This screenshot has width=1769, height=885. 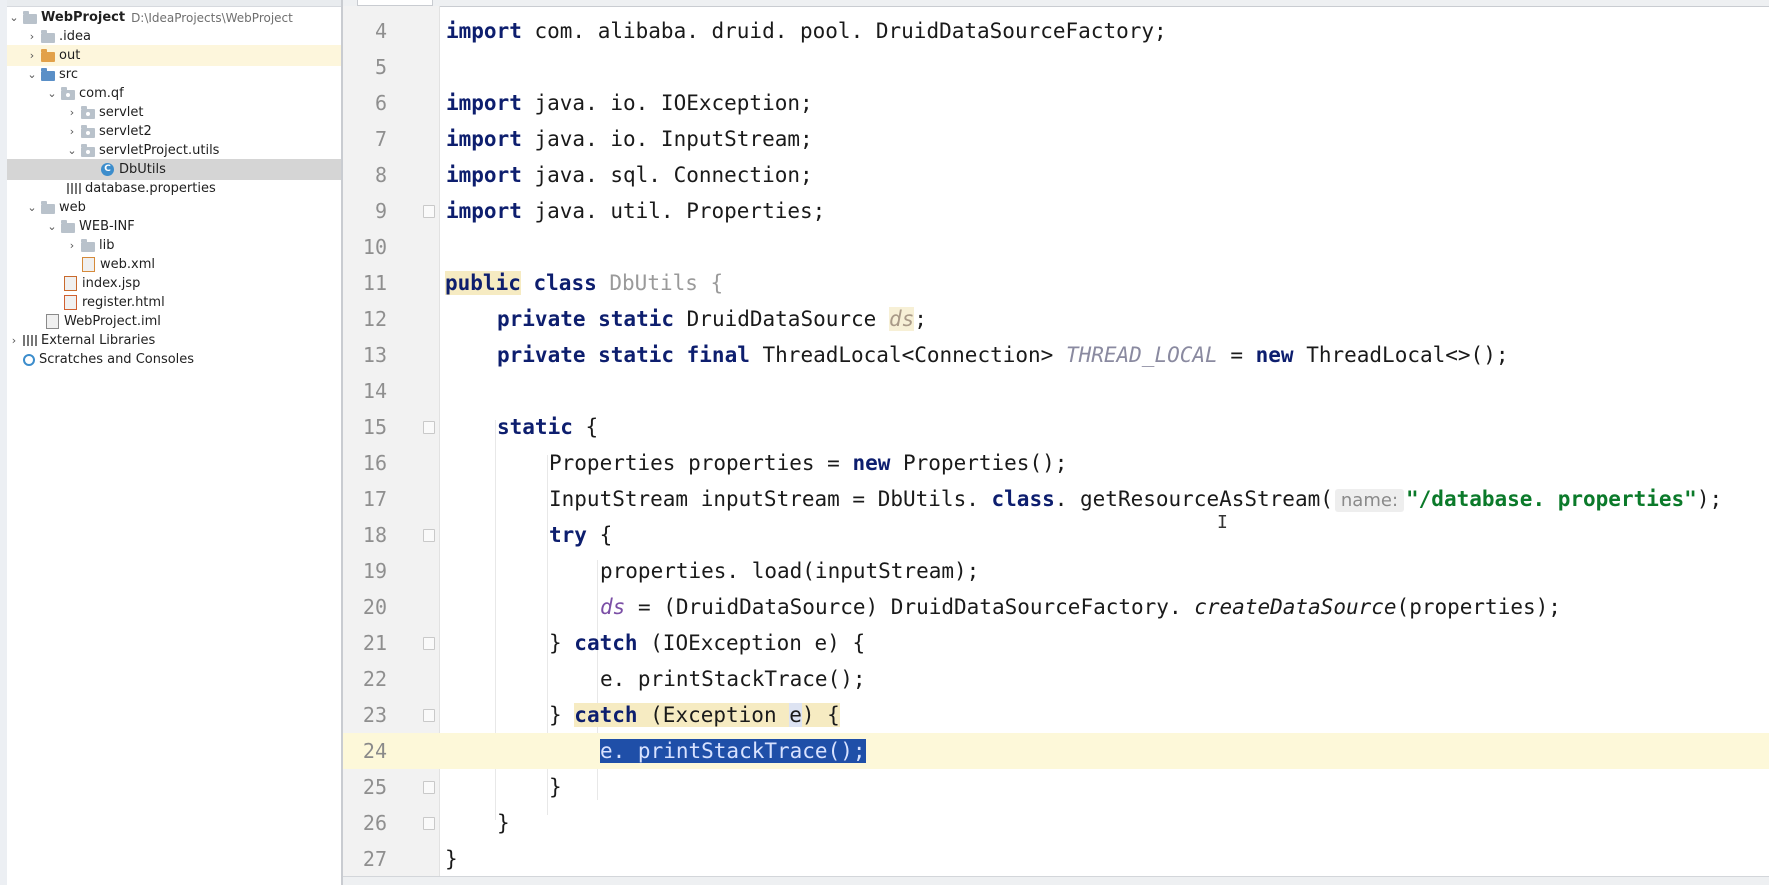 What do you see at coordinates (174, 188) in the screenshot?
I see `tree-item-database-properties: database.properties` at bounding box center [174, 188].